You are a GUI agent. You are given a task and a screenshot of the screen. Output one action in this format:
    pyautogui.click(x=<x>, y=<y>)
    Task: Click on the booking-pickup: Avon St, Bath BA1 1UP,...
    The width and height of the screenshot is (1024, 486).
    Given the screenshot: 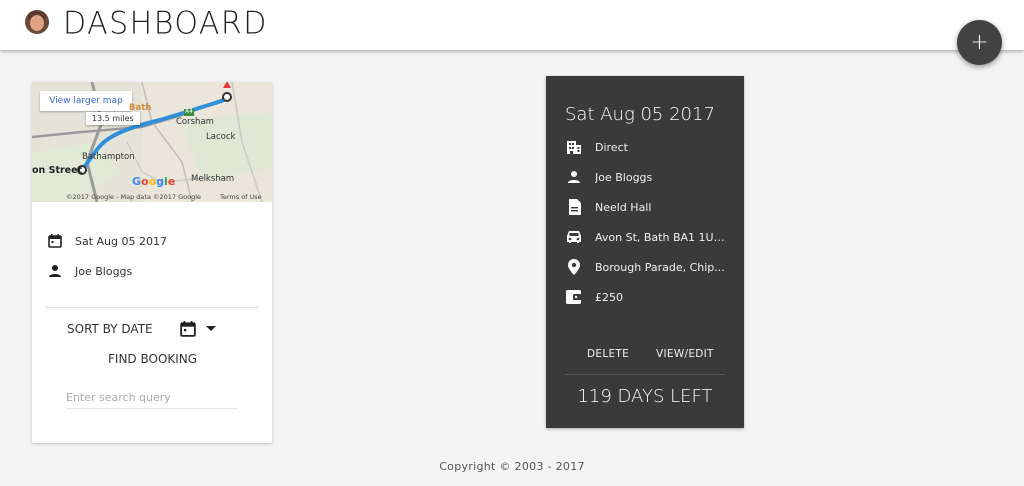 What is the action you would take?
    pyautogui.click(x=662, y=237)
    